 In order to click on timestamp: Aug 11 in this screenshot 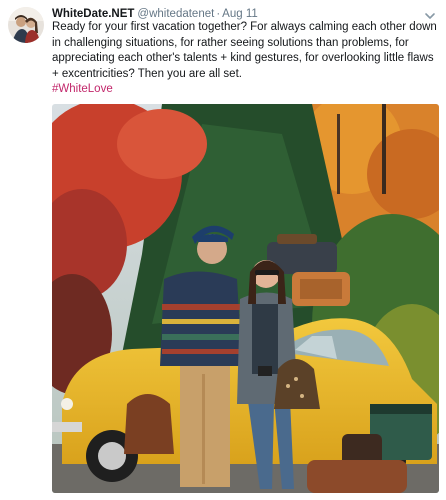, I will do `click(240, 14)`.